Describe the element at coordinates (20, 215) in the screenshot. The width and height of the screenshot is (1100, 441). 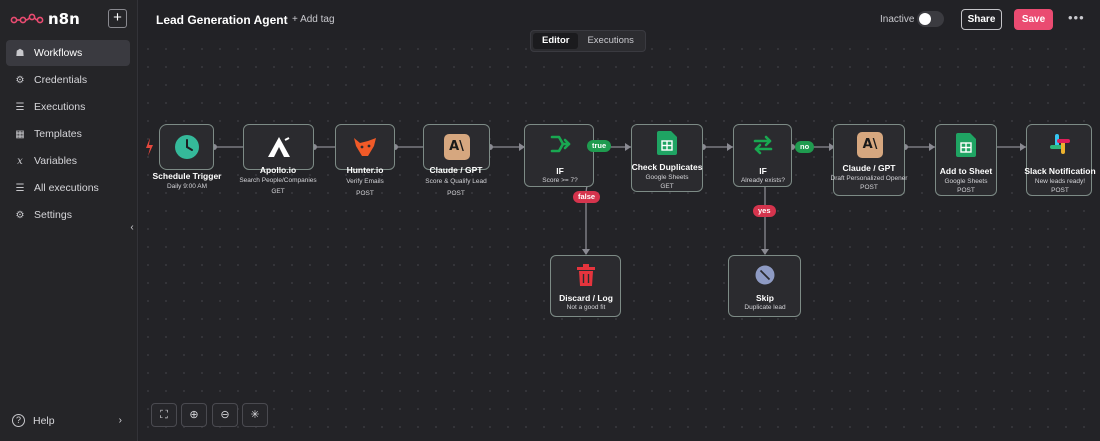
I see `gear-icon: ⚙` at that location.